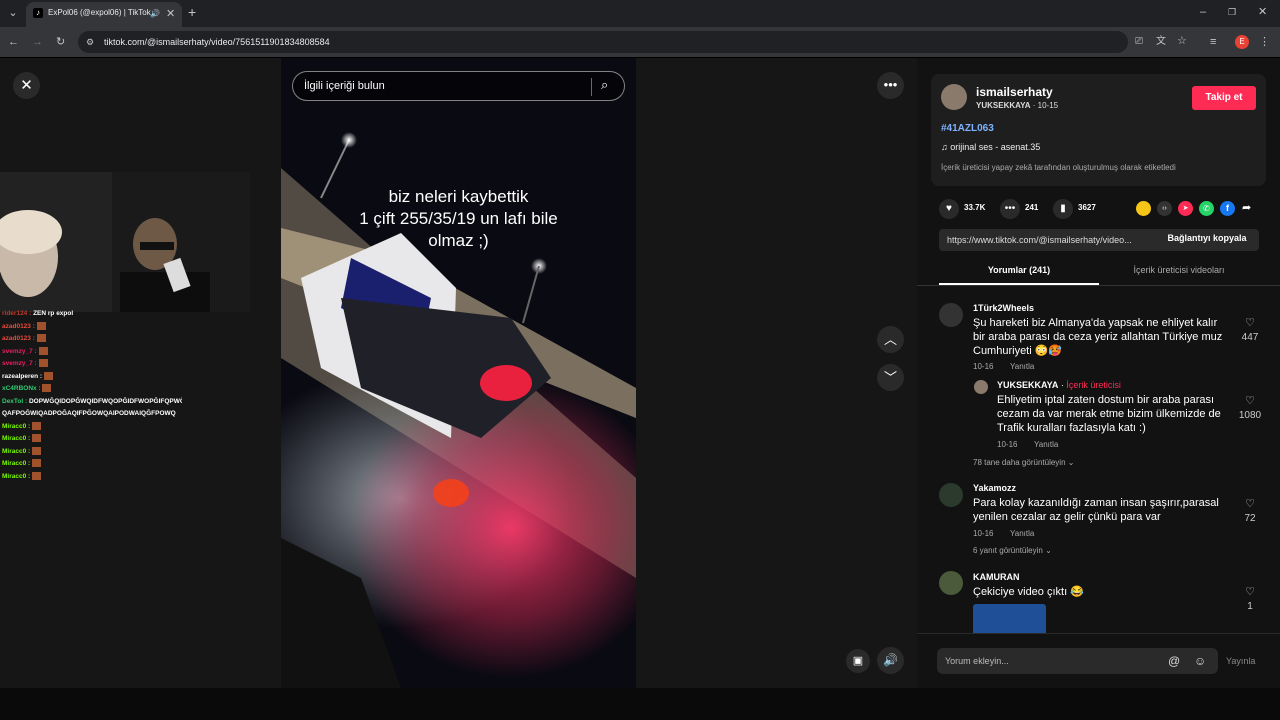  I want to click on send-to-friend-icon: ➤, so click(1185, 208).